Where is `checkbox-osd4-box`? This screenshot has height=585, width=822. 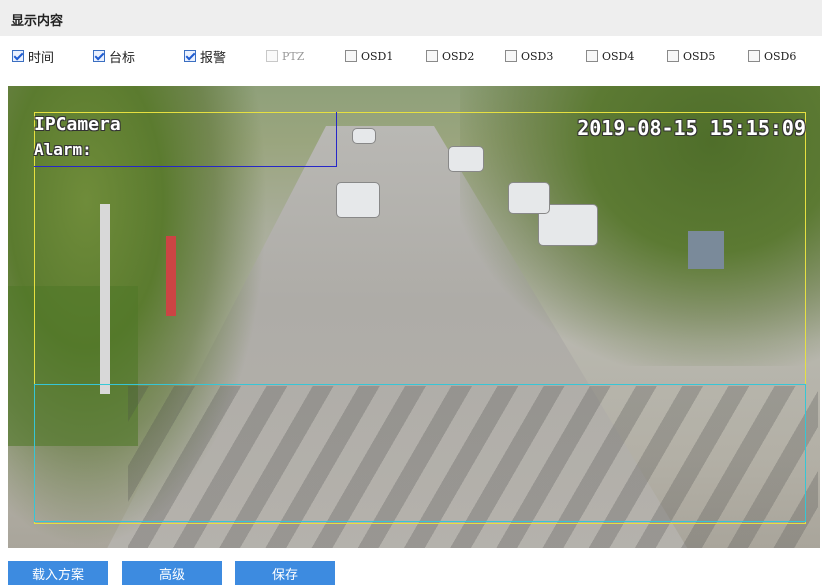 checkbox-osd4-box is located at coordinates (592, 56).